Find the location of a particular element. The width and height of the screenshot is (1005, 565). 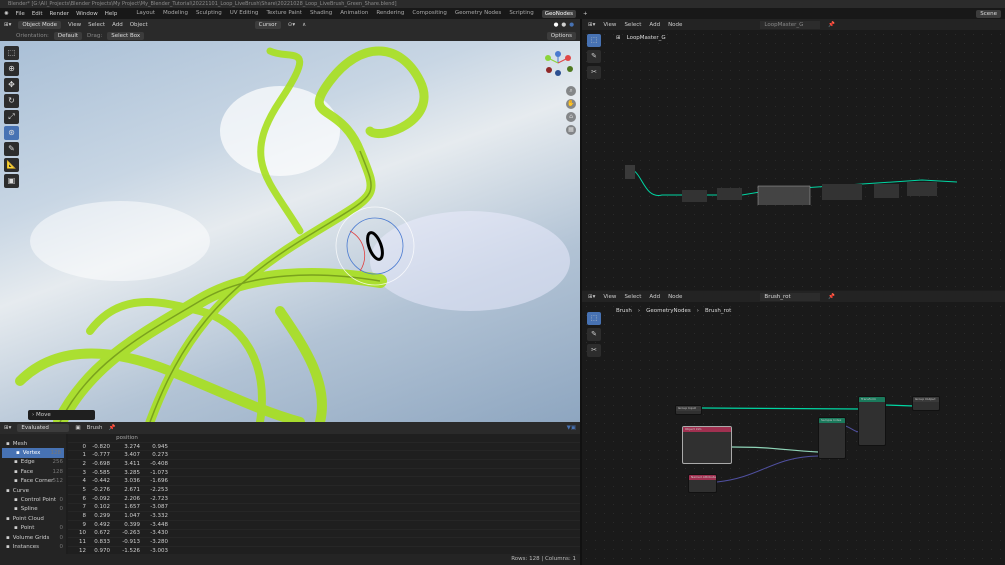

row-index: 3 is located at coordinates (84, 472).